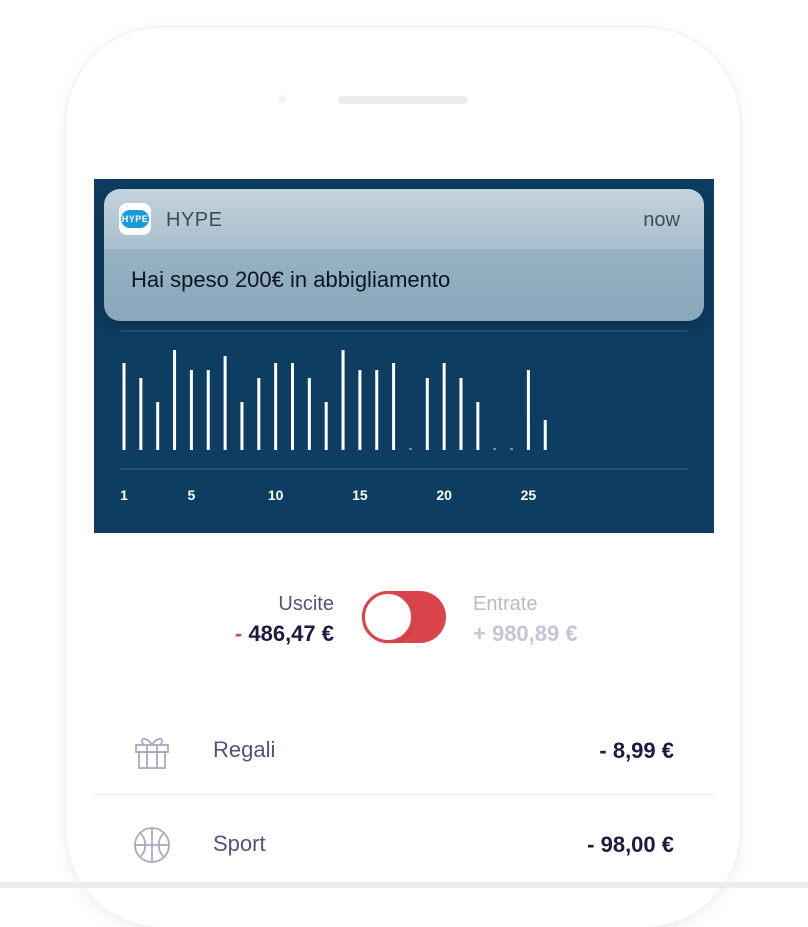  Describe the element at coordinates (238, 633) in the screenshot. I see `minus-sign: -` at that location.